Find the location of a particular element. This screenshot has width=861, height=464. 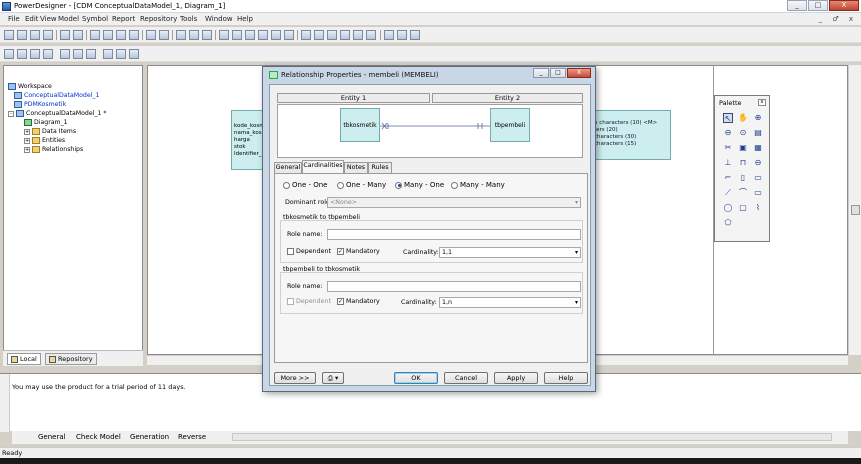

tree-item-model-current: - ConceptualDataModel_1 * is located at coordinates (57, 113).